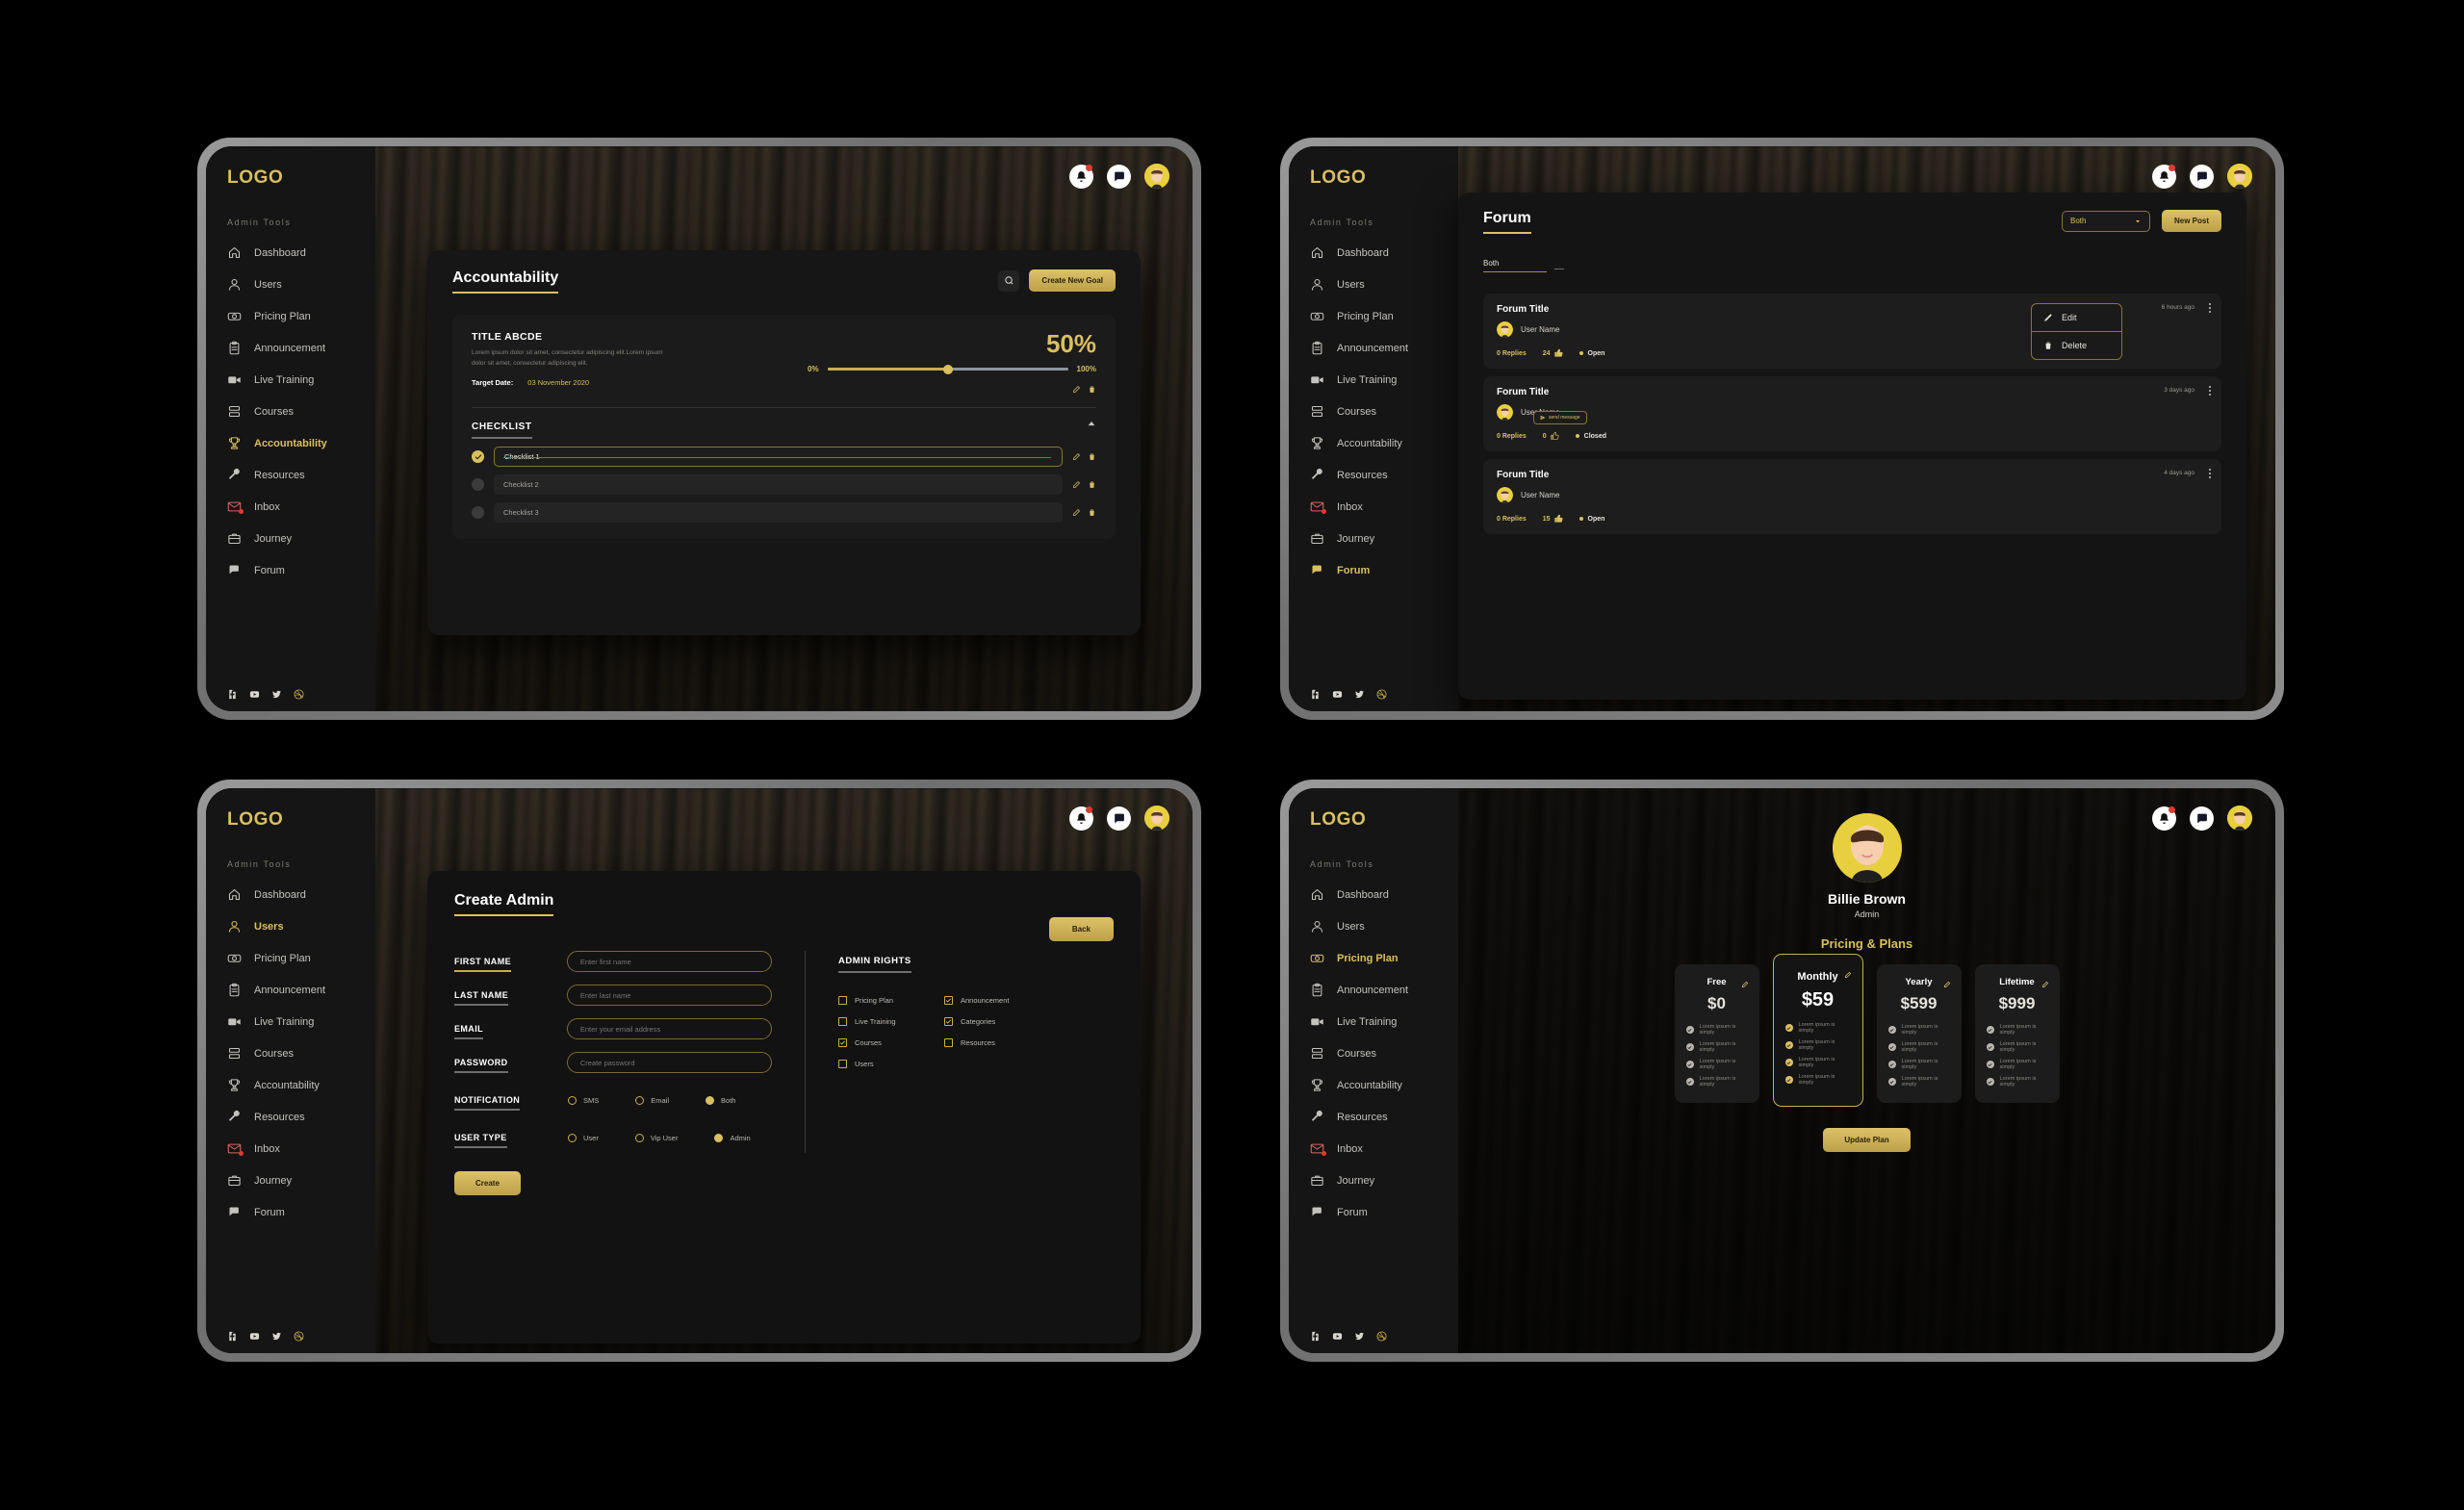 The image size is (2464, 1510). I want to click on create-button: Create, so click(487, 1183).